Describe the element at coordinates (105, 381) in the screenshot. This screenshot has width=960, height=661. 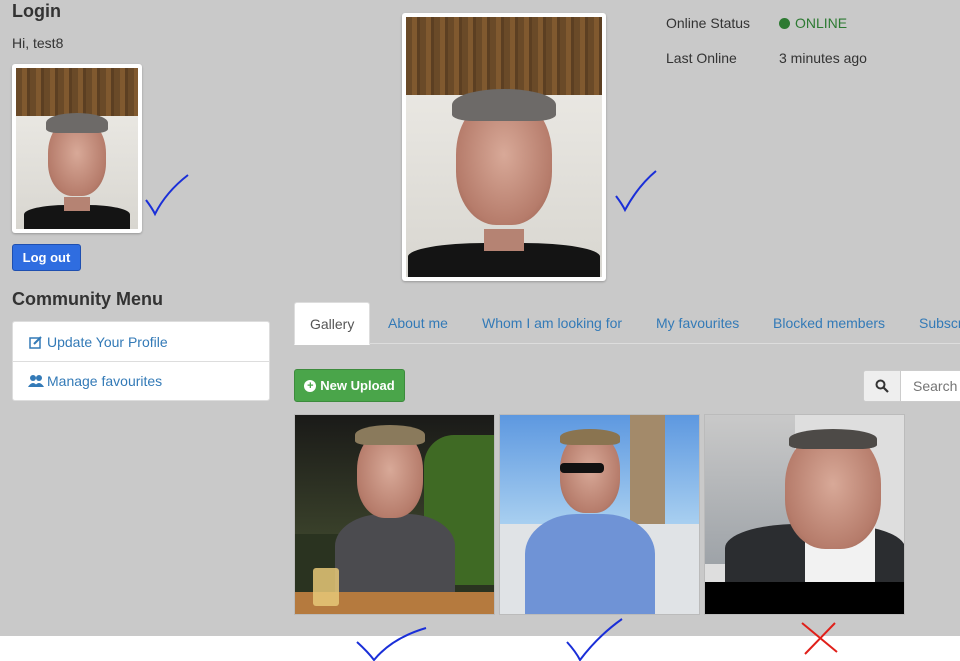
I see `manage-favourites-label: Manage favourites` at that location.